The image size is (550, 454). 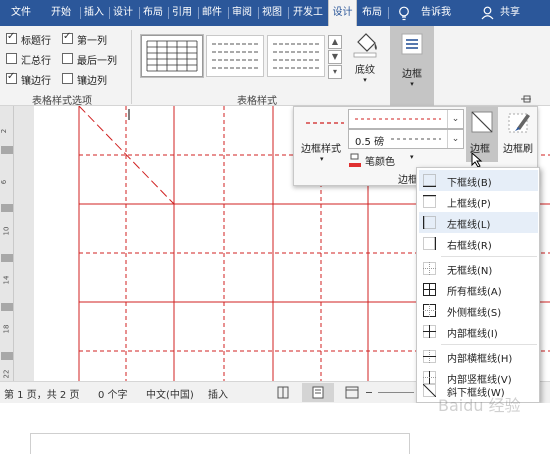 I want to click on tab-layout: 布局, so click(x=153, y=13).